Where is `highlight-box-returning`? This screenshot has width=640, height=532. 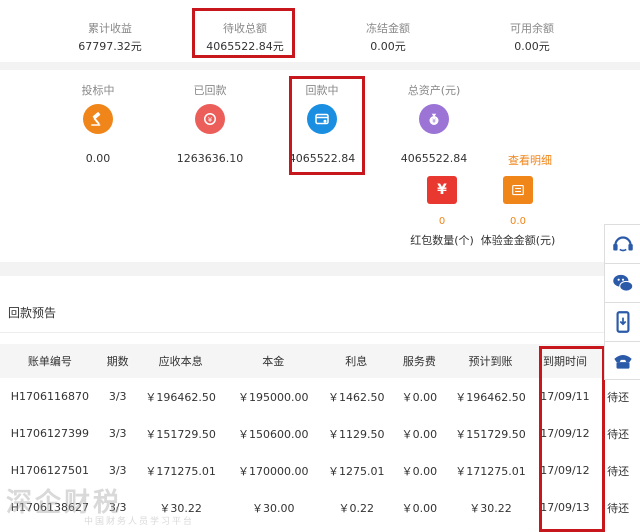
highlight-box-returning is located at coordinates (327, 125).